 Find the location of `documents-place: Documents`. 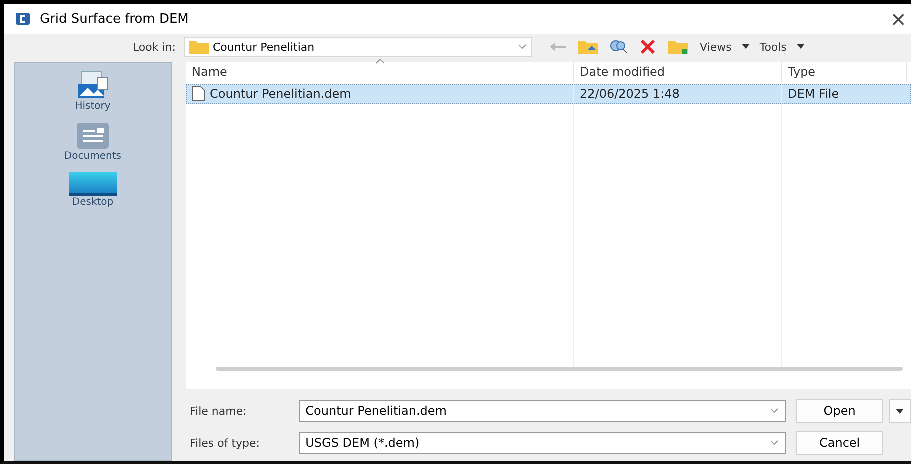

documents-place: Documents is located at coordinates (93, 142).